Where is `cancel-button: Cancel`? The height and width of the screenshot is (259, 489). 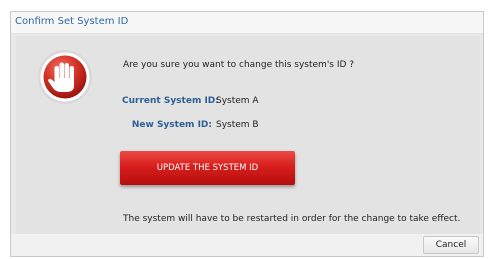 cancel-button: Cancel is located at coordinates (451, 245).